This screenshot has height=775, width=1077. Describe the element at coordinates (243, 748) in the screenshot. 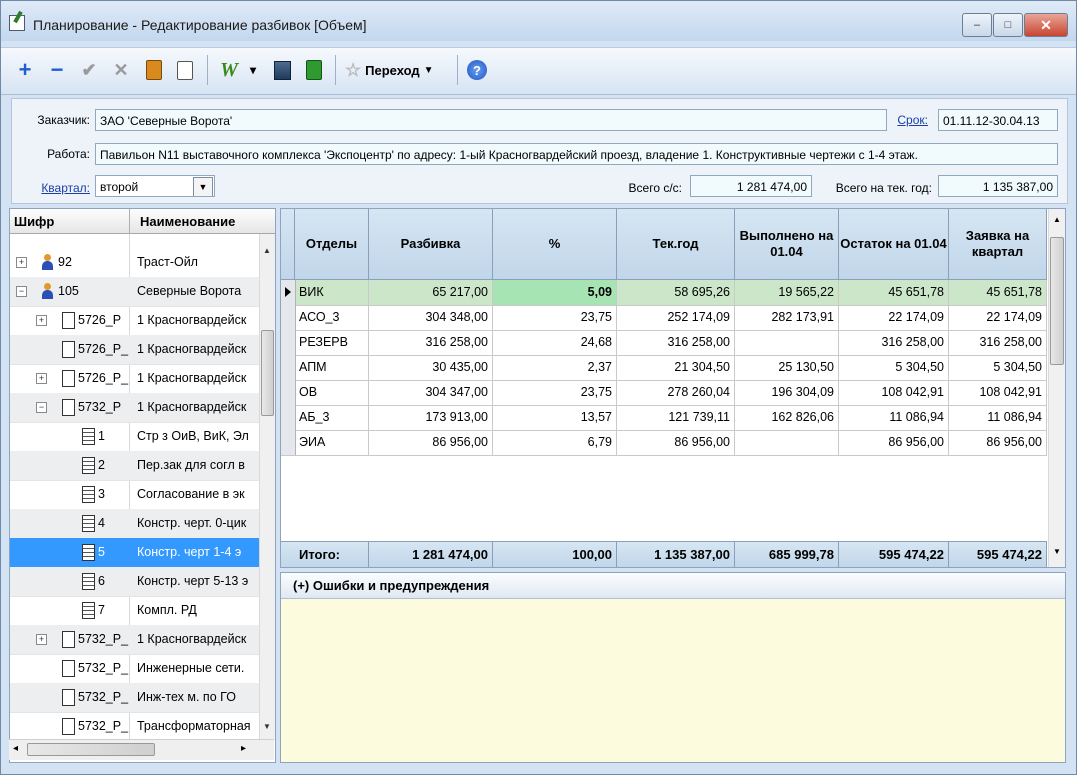

I see `scroll-right-icon: ▸` at that location.